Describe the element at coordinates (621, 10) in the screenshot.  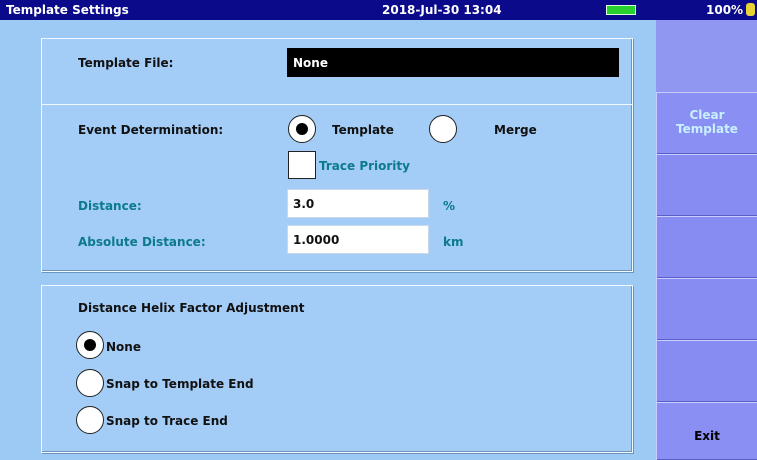
I see `battery-icon` at that location.